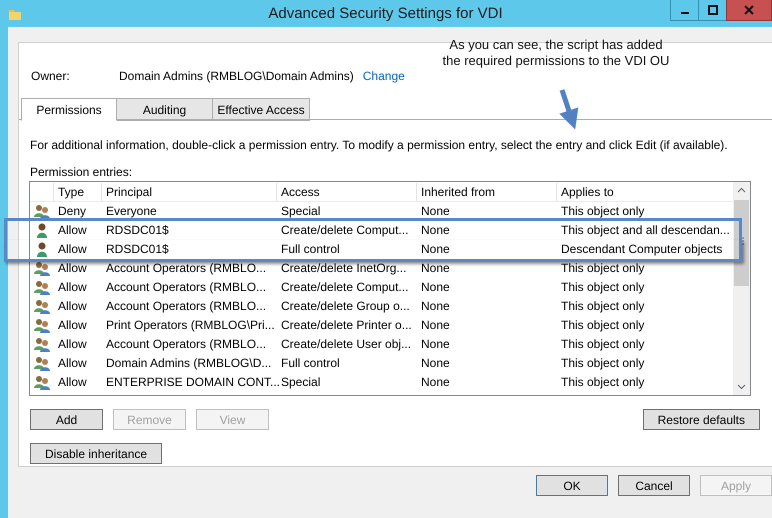 Image resolution: width=772 pixels, height=518 pixels. What do you see at coordinates (78, 191) in the screenshot?
I see `column-header: Type` at bounding box center [78, 191].